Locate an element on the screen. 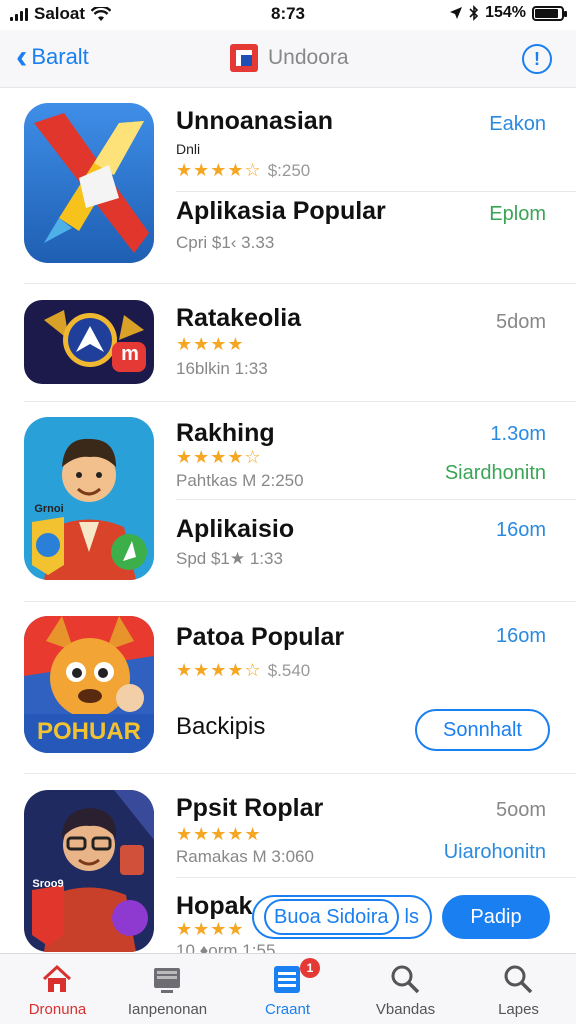 Image resolution: width=576 pixels, height=1024 pixels. game-logo-icon is located at coordinates (89, 342).